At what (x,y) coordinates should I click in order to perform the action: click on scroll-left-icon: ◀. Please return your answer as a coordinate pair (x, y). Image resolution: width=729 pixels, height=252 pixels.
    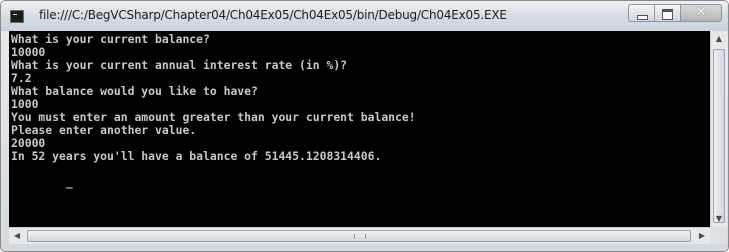
    Looking at the image, I should click on (17, 236).